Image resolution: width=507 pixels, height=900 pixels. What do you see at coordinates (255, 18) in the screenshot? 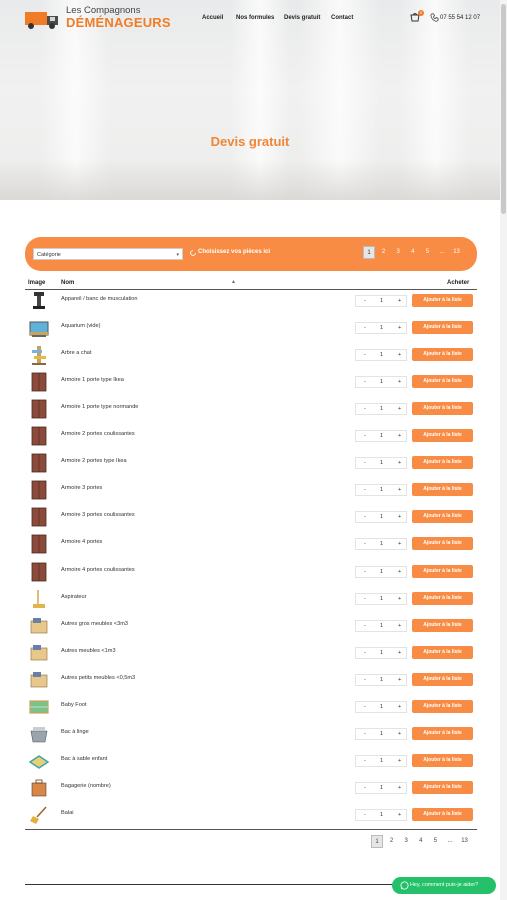
I see `nav-nos-formules: Nos formules` at bounding box center [255, 18].